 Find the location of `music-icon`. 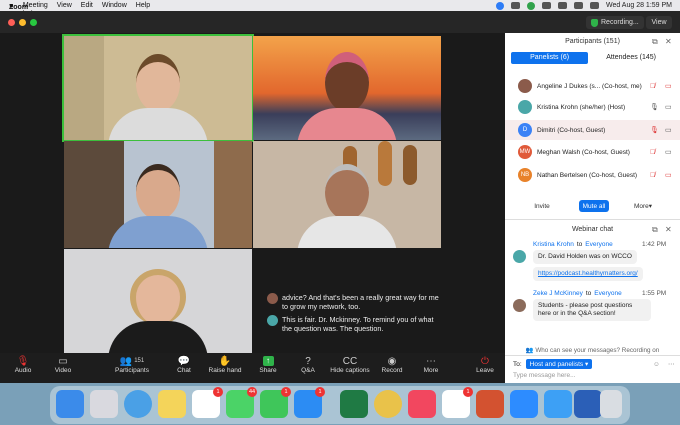

music-icon is located at coordinates (422, 404).